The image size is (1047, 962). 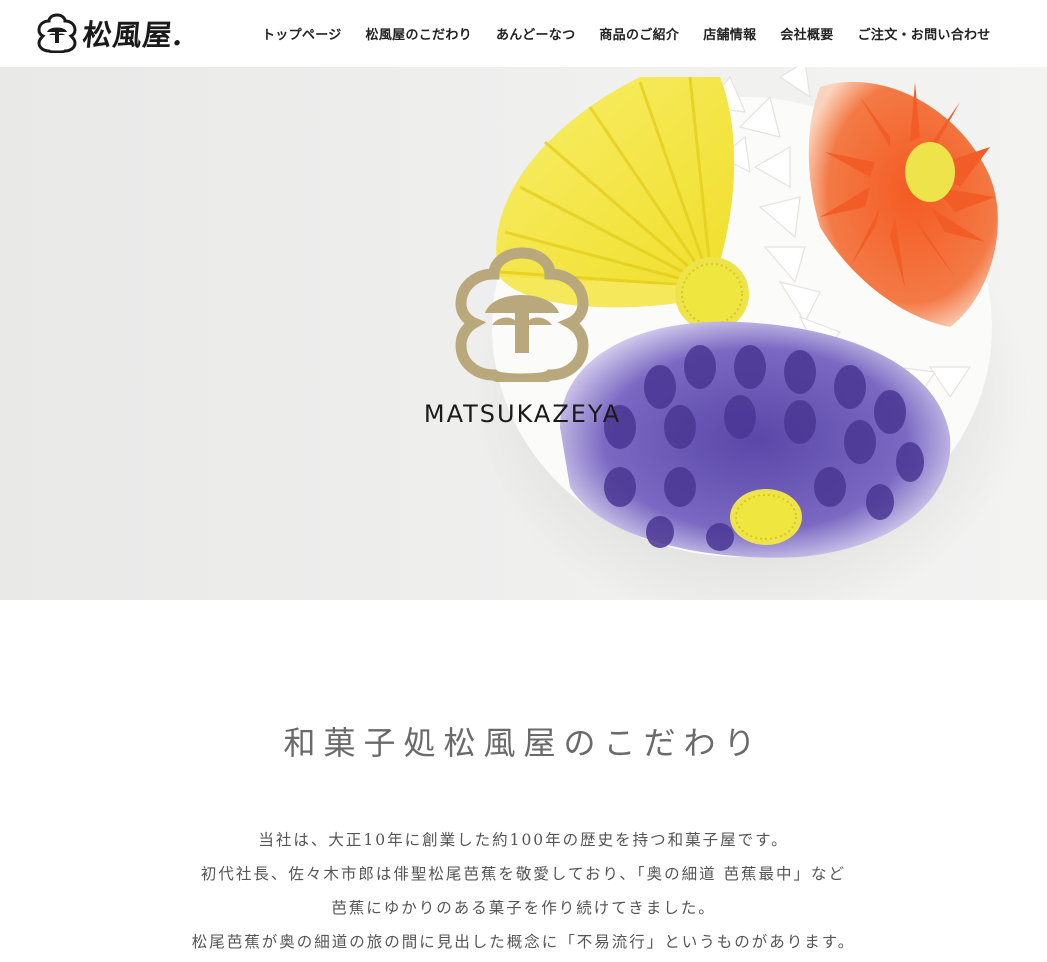 What do you see at coordinates (522, 414) in the screenshot?
I see `hero-logo-text: MATSUKAZEYA` at bounding box center [522, 414].